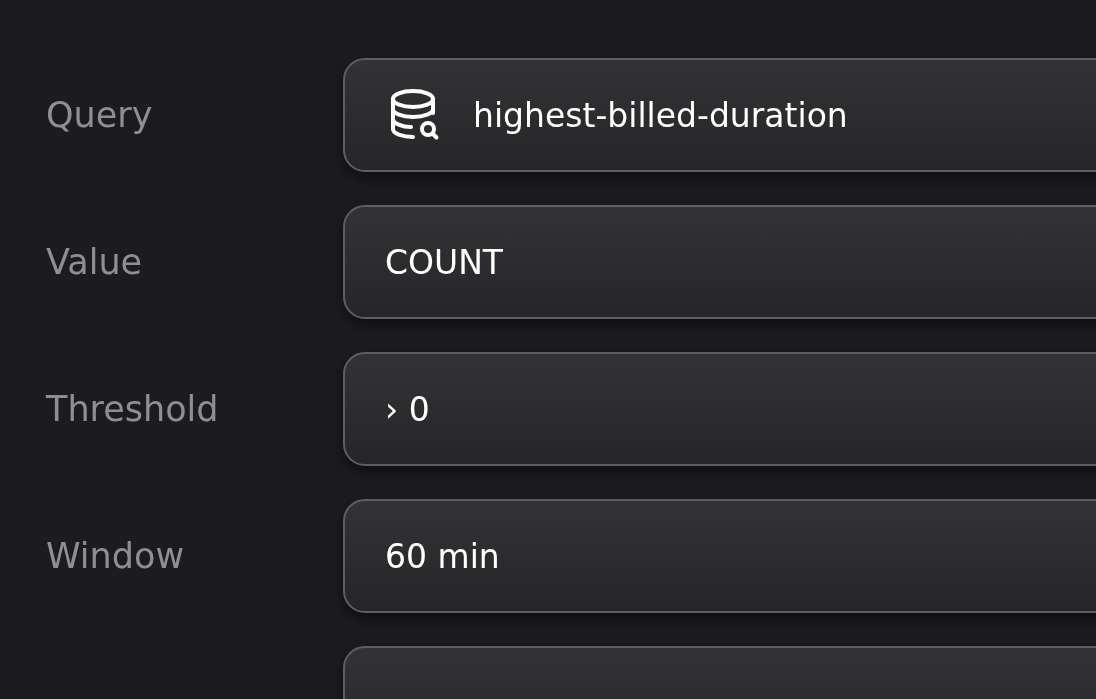  Describe the element at coordinates (719, 262) in the screenshot. I see `input-field: COUNT` at that location.